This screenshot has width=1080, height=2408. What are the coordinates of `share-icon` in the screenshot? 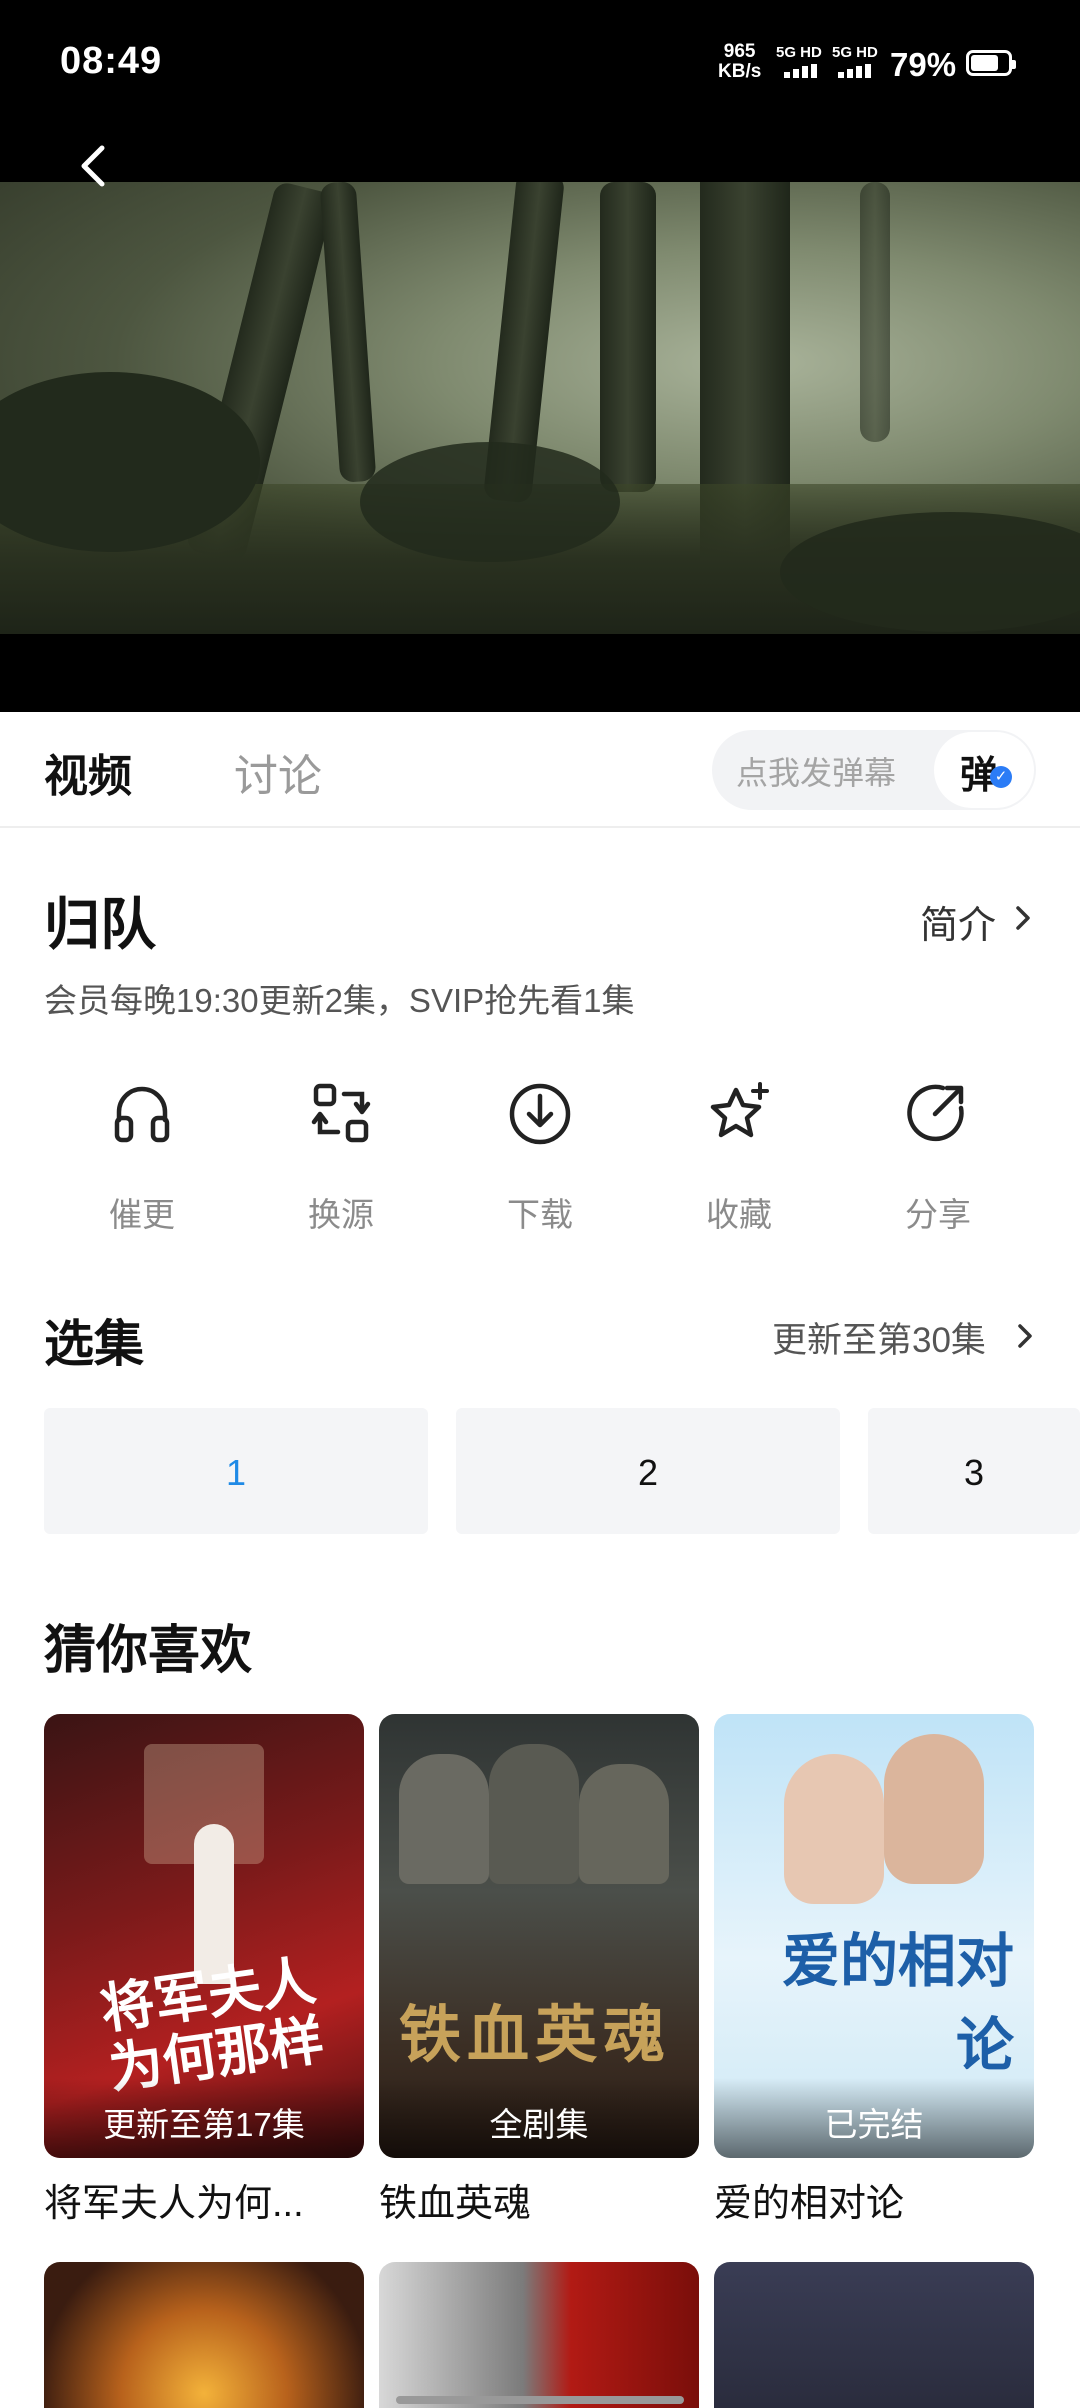 It's located at (935, 1113).